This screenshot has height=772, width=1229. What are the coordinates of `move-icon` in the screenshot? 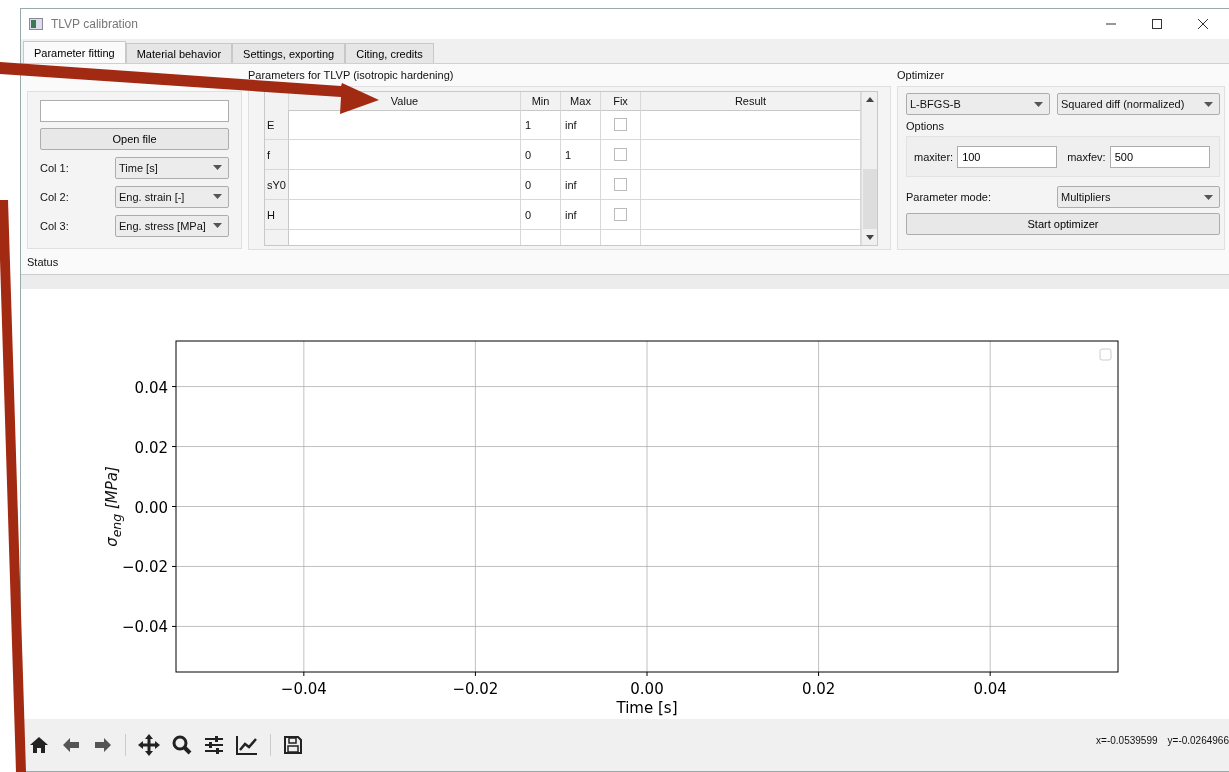 It's located at (149, 745).